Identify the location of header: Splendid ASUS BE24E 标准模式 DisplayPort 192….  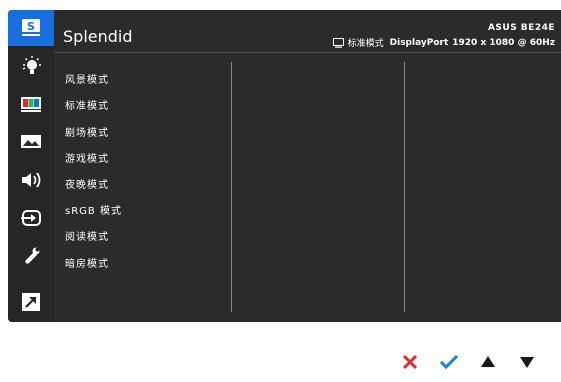
(307, 31).